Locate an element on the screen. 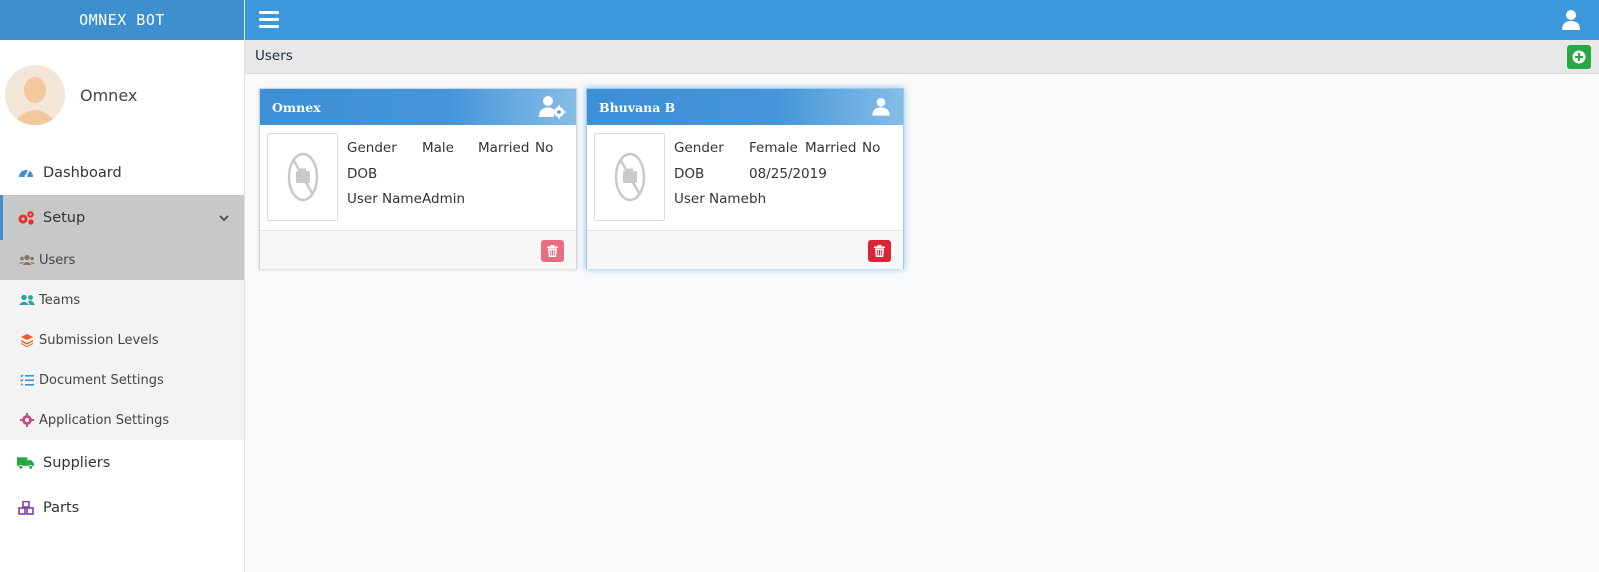 Image resolution: width=1599 pixels, height=572 pixels. nav-application-settings-label: Application Settings is located at coordinates (104, 420).